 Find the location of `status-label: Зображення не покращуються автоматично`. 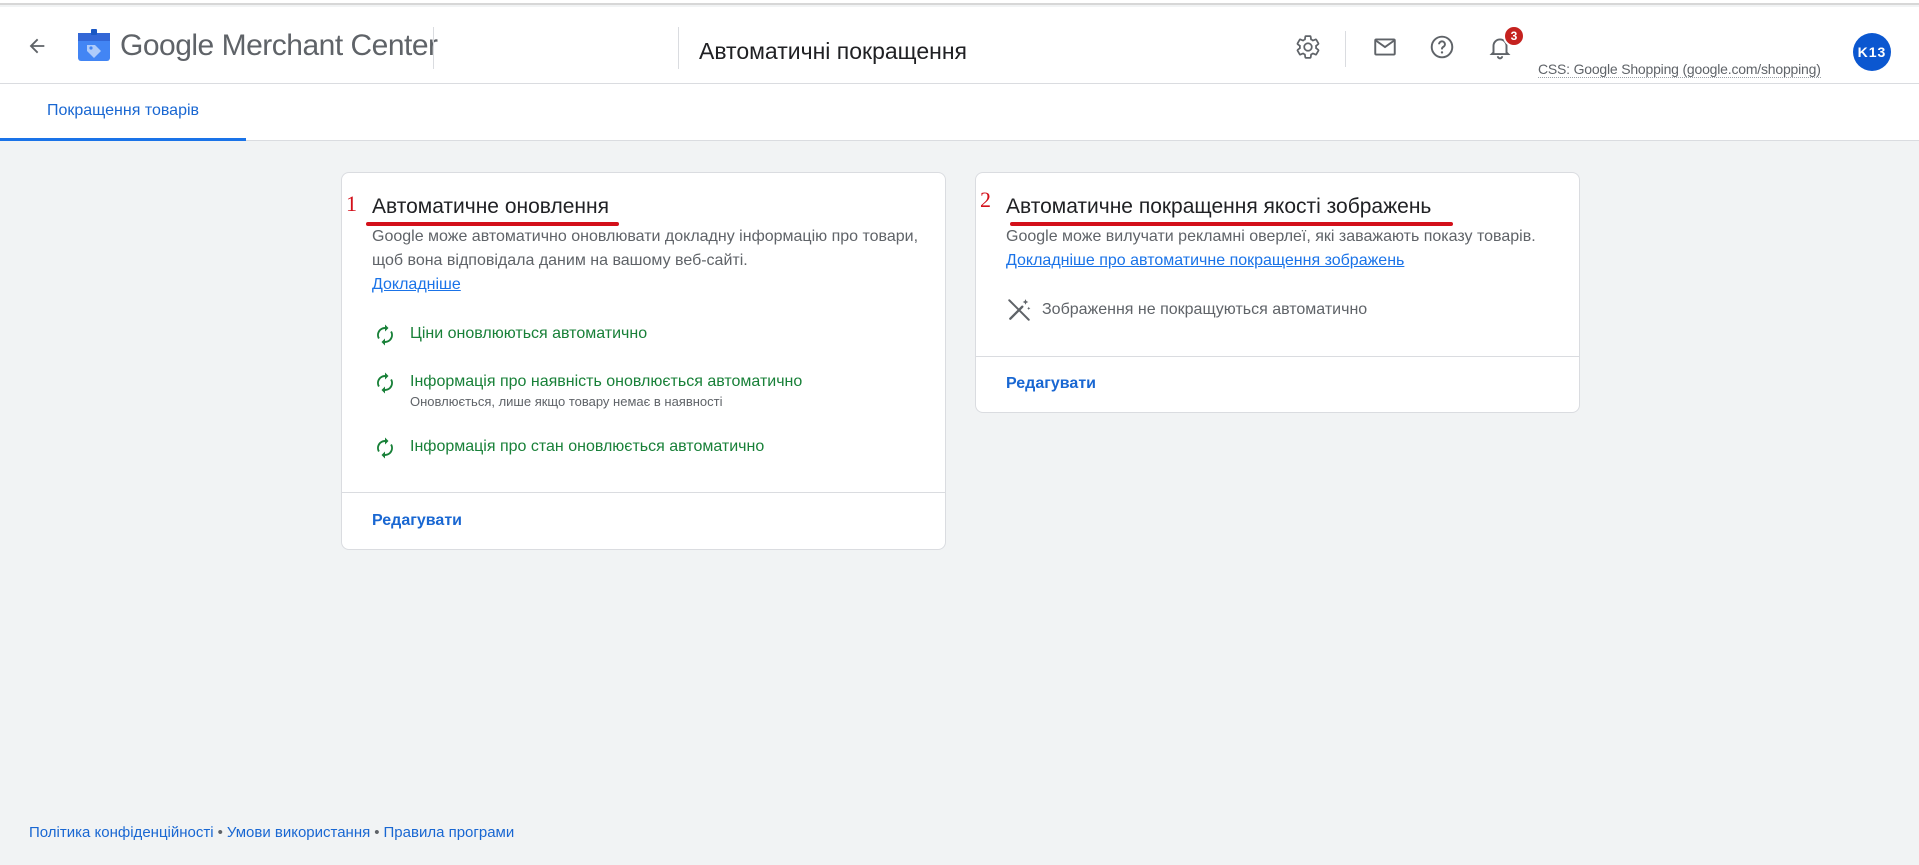

status-label: Зображення не покращуються автоматично is located at coordinates (1205, 309).